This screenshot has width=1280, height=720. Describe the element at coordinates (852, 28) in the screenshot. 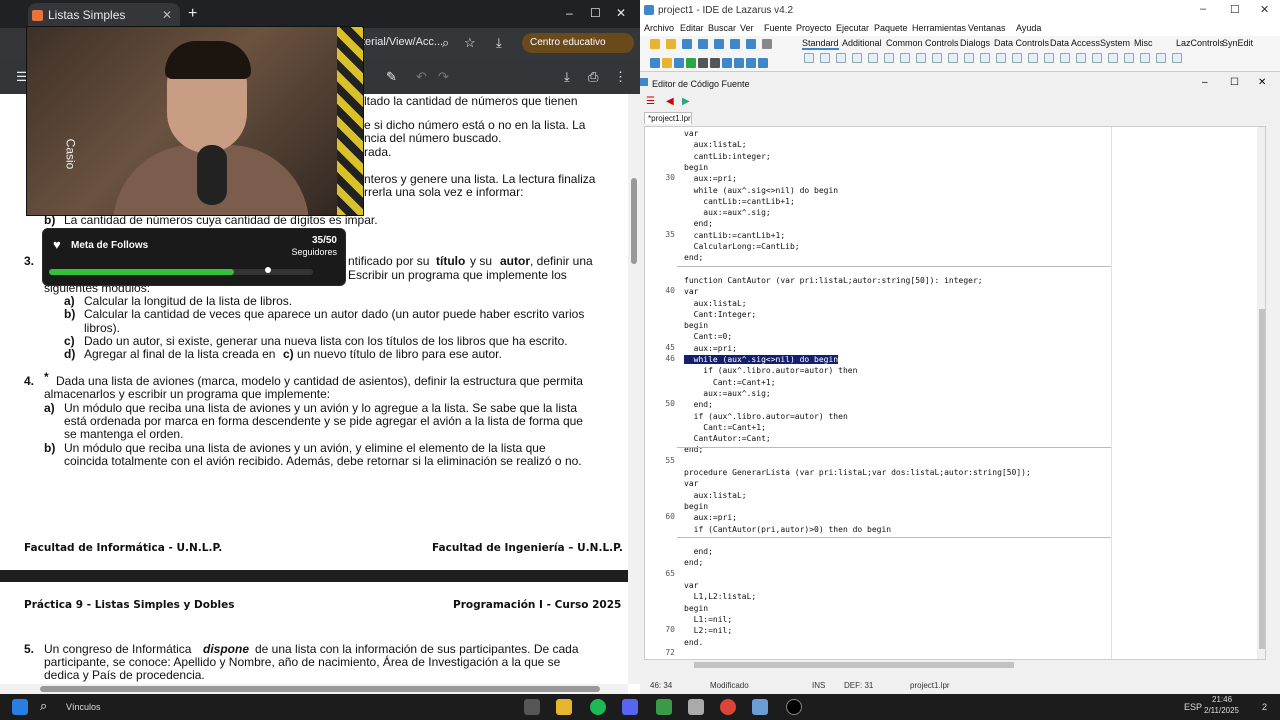

I see `menu-item: Ejecutar` at that location.